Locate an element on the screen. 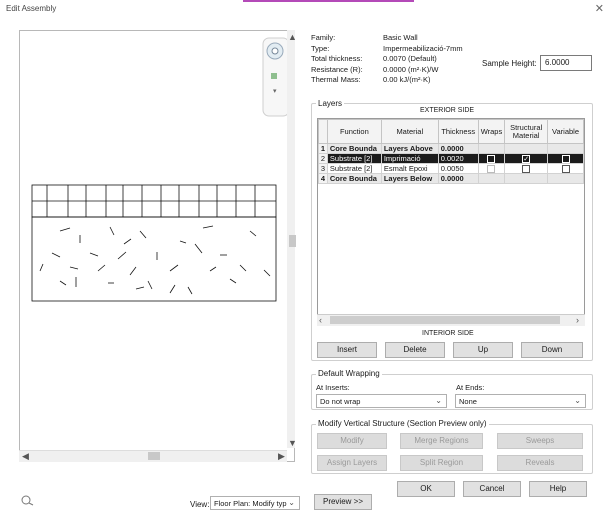 This screenshot has height=512, width=609. row-index: 2 is located at coordinates (323, 158).